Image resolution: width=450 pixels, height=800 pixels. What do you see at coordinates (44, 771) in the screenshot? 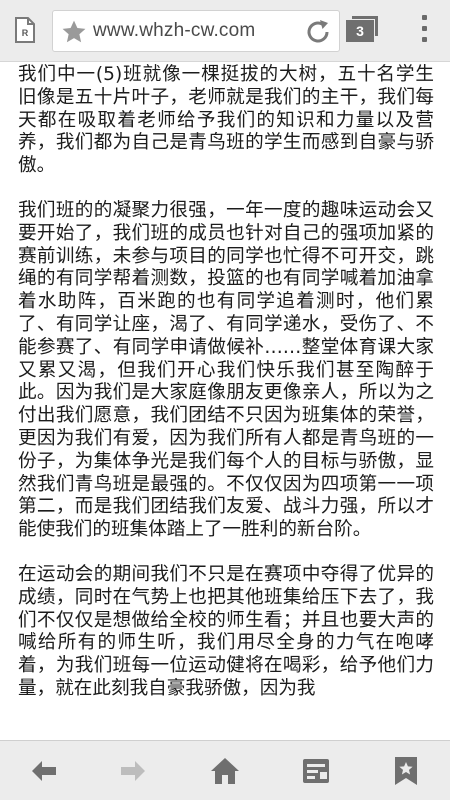
I see `back-arrow-icon` at bounding box center [44, 771].